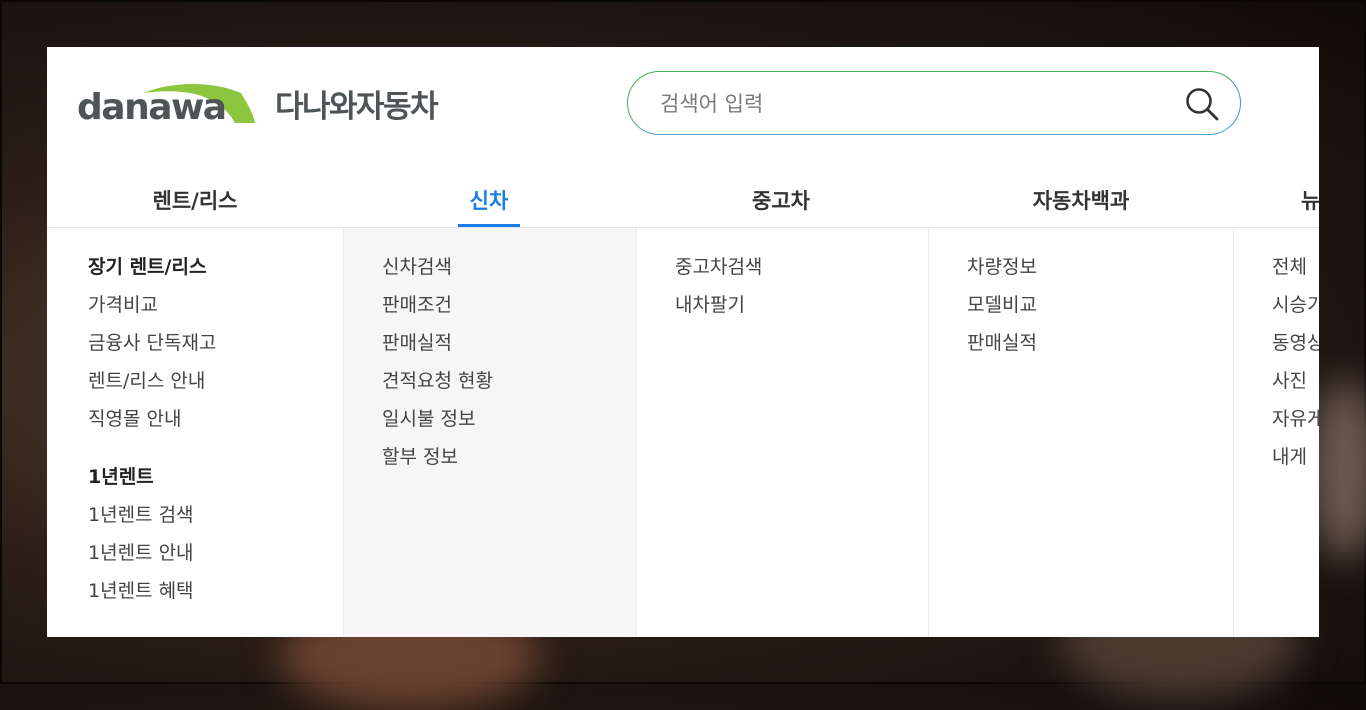 This screenshot has width=1366, height=710. I want to click on nav-tab-used-car: 중고차, so click(781, 200).